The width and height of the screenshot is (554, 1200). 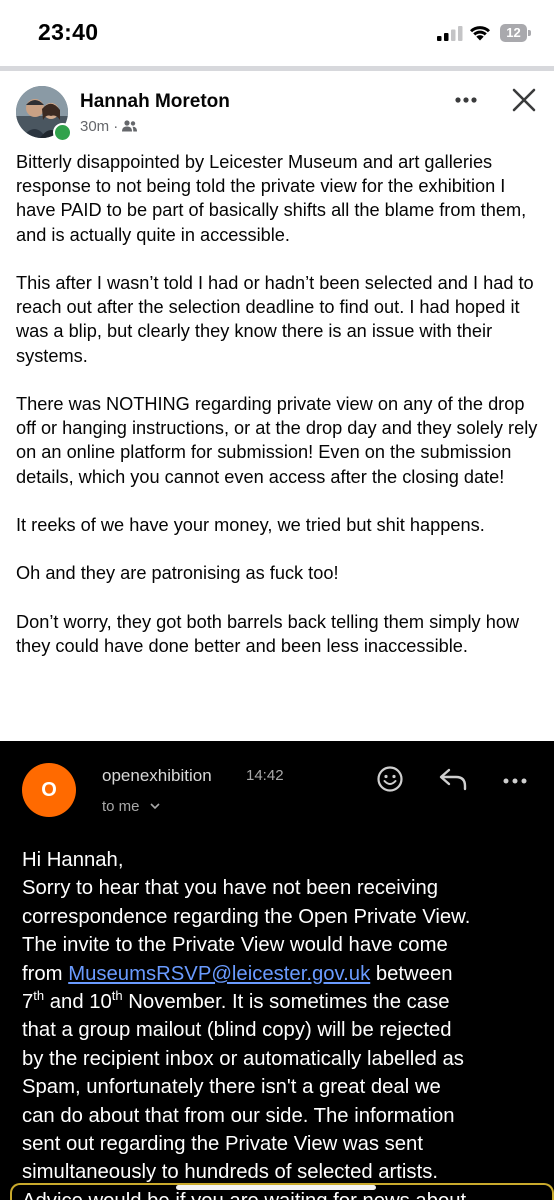 I want to click on post-author-name: Hannah Moreton, so click(x=155, y=102).